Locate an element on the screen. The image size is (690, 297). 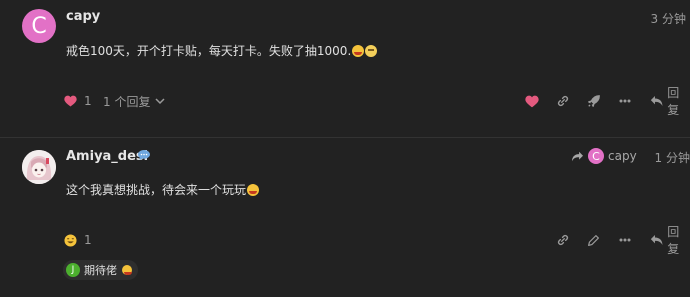
username: capy is located at coordinates (83, 16).